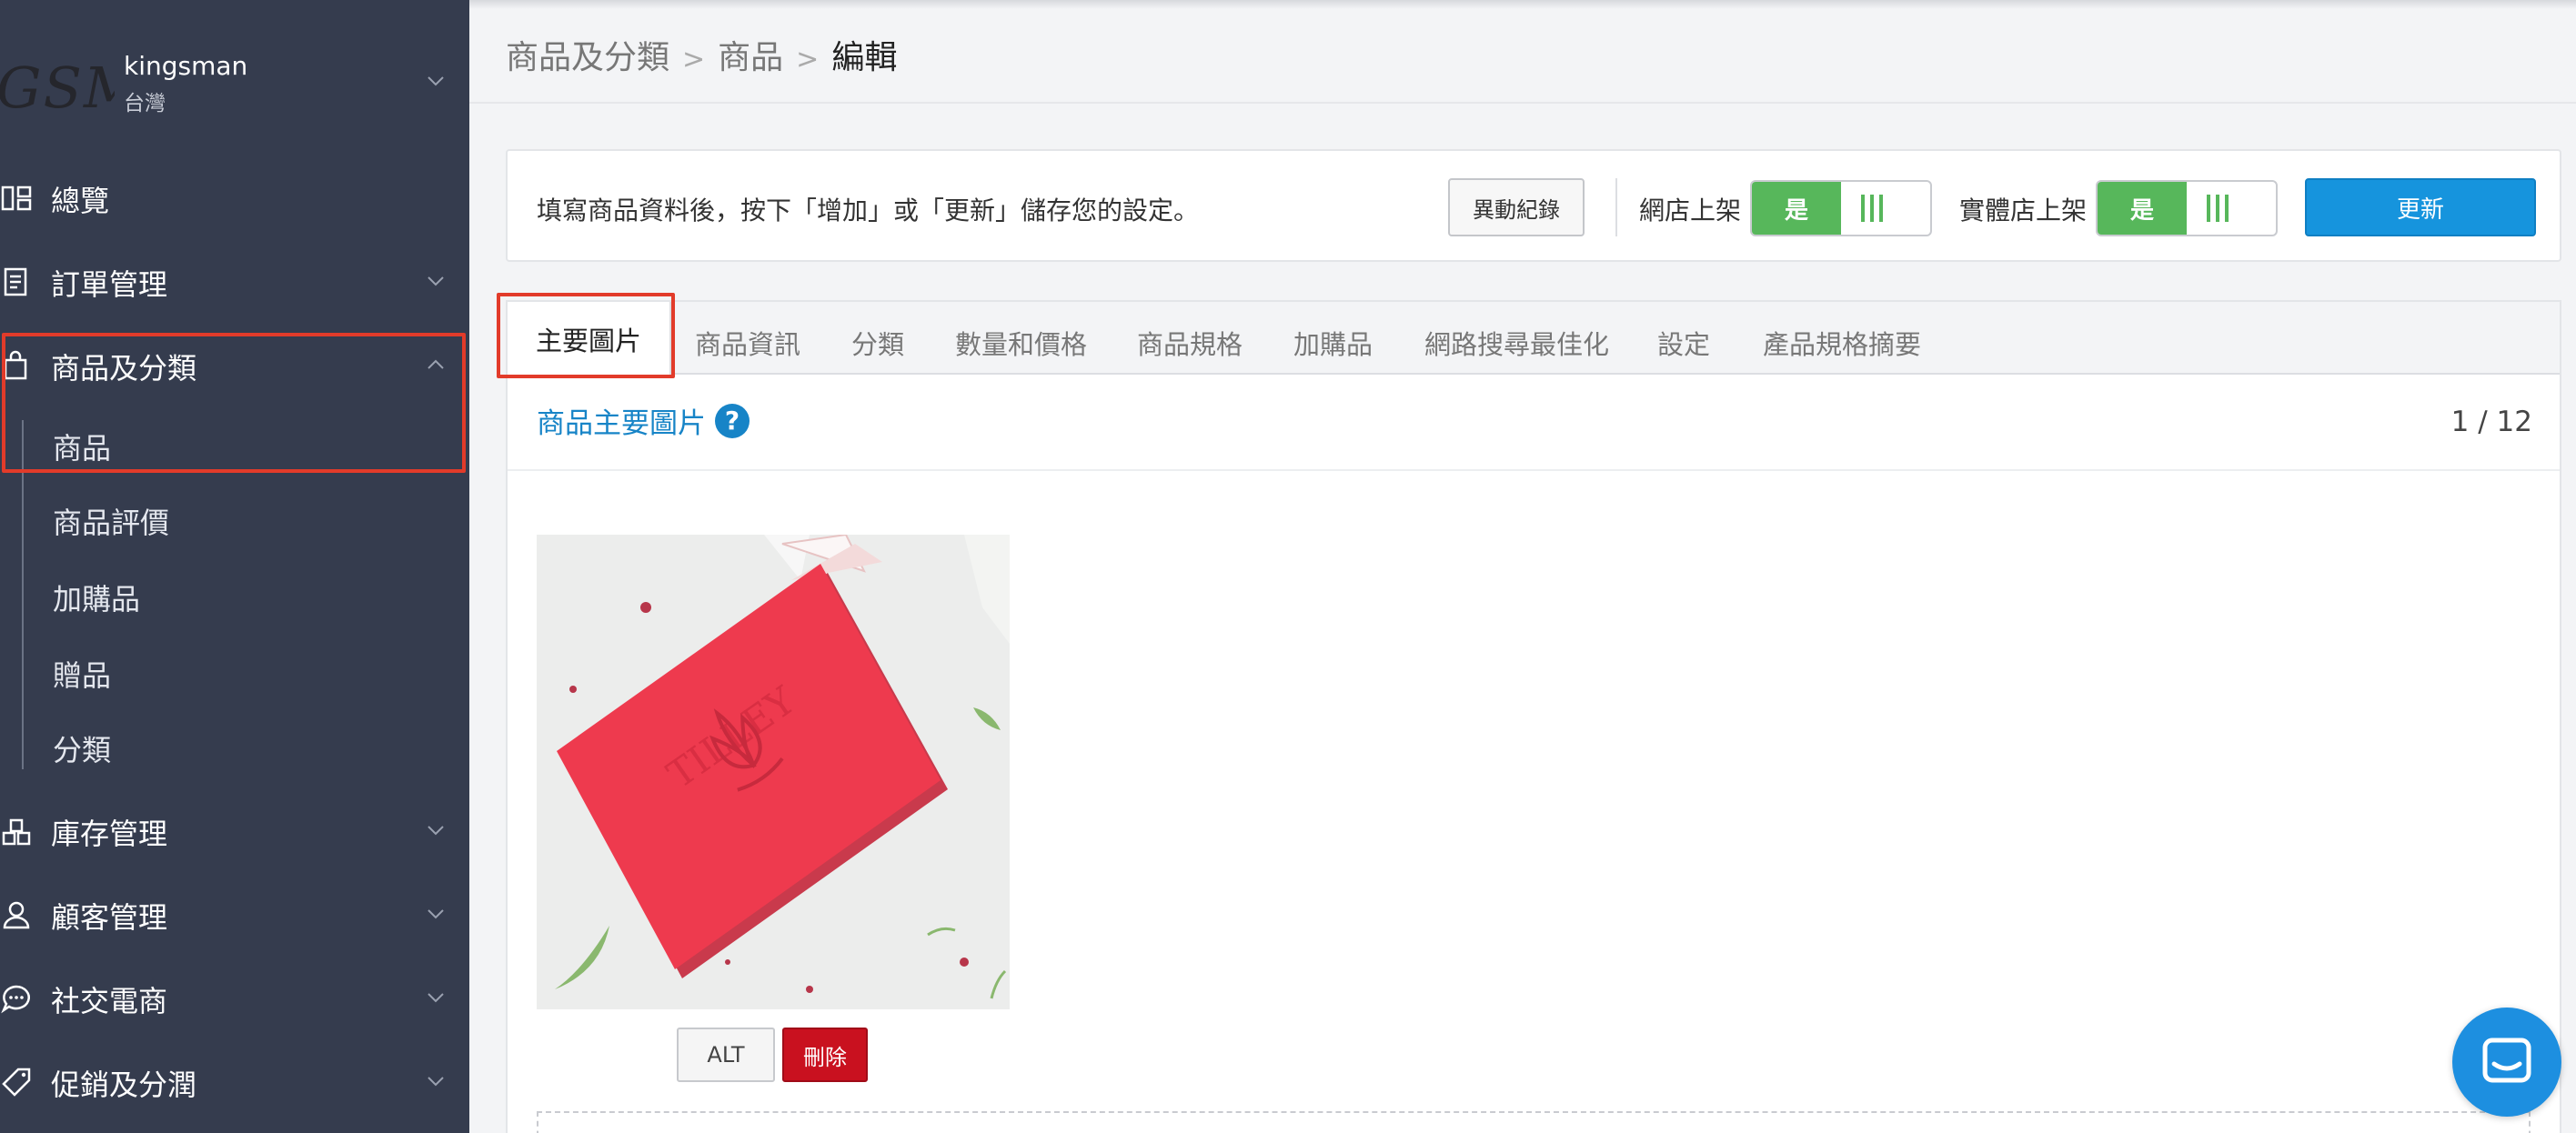 Image resolution: width=2576 pixels, height=1133 pixels. What do you see at coordinates (109, 917) in the screenshot?
I see `sidebar-item-label: 顧客管理` at bounding box center [109, 917].